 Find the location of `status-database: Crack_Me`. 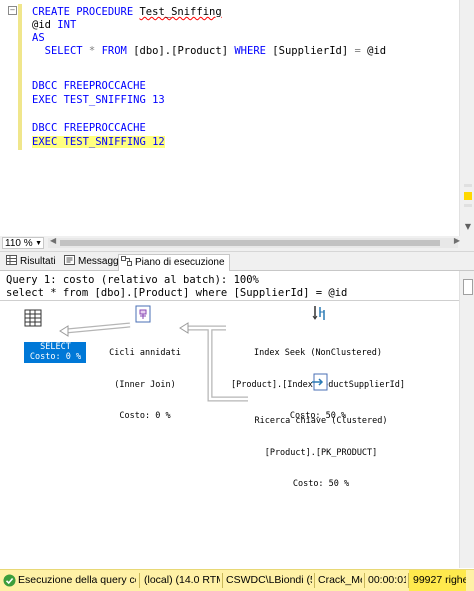

status-database: Crack_Me is located at coordinates (340, 580).